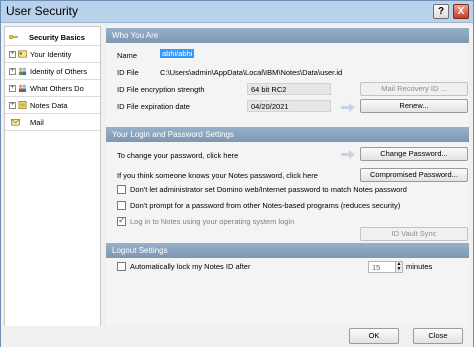 This screenshot has height=347, width=474. Describe the element at coordinates (57, 88) in the screenshot. I see `sidebar-item-label: What Others Do` at that location.